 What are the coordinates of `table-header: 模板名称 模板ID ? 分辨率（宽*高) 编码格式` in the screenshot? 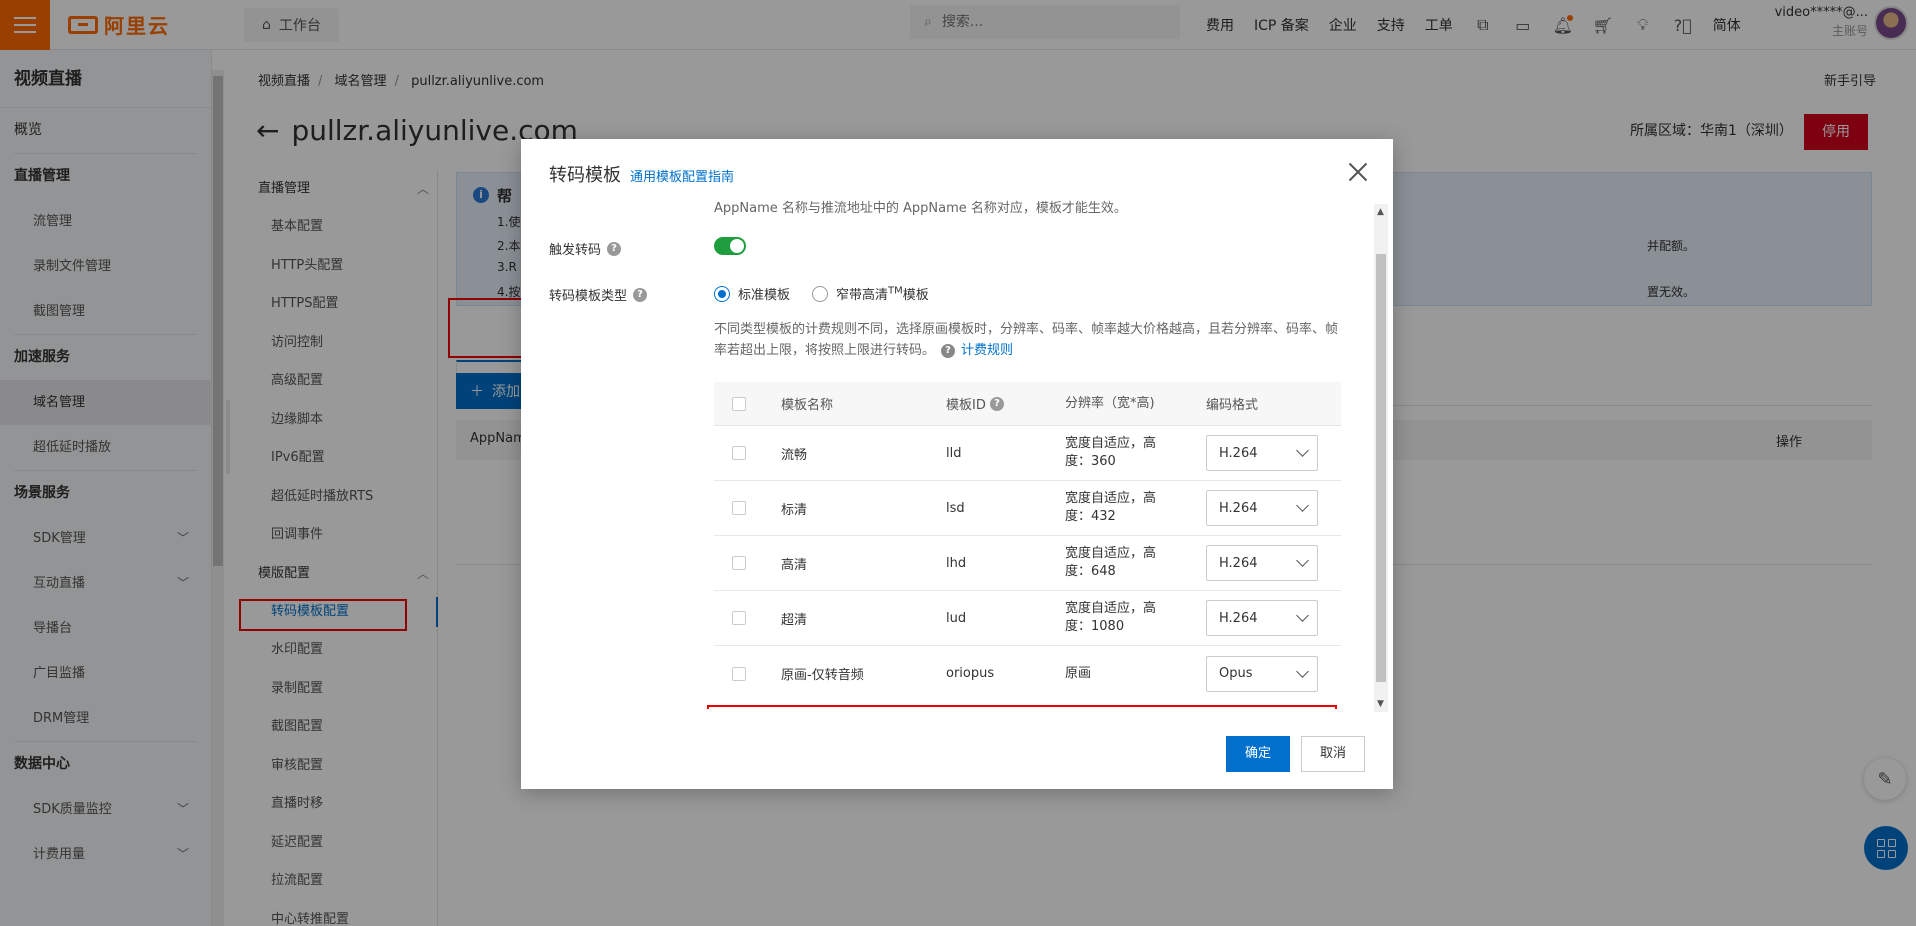 It's located at (1027, 404).